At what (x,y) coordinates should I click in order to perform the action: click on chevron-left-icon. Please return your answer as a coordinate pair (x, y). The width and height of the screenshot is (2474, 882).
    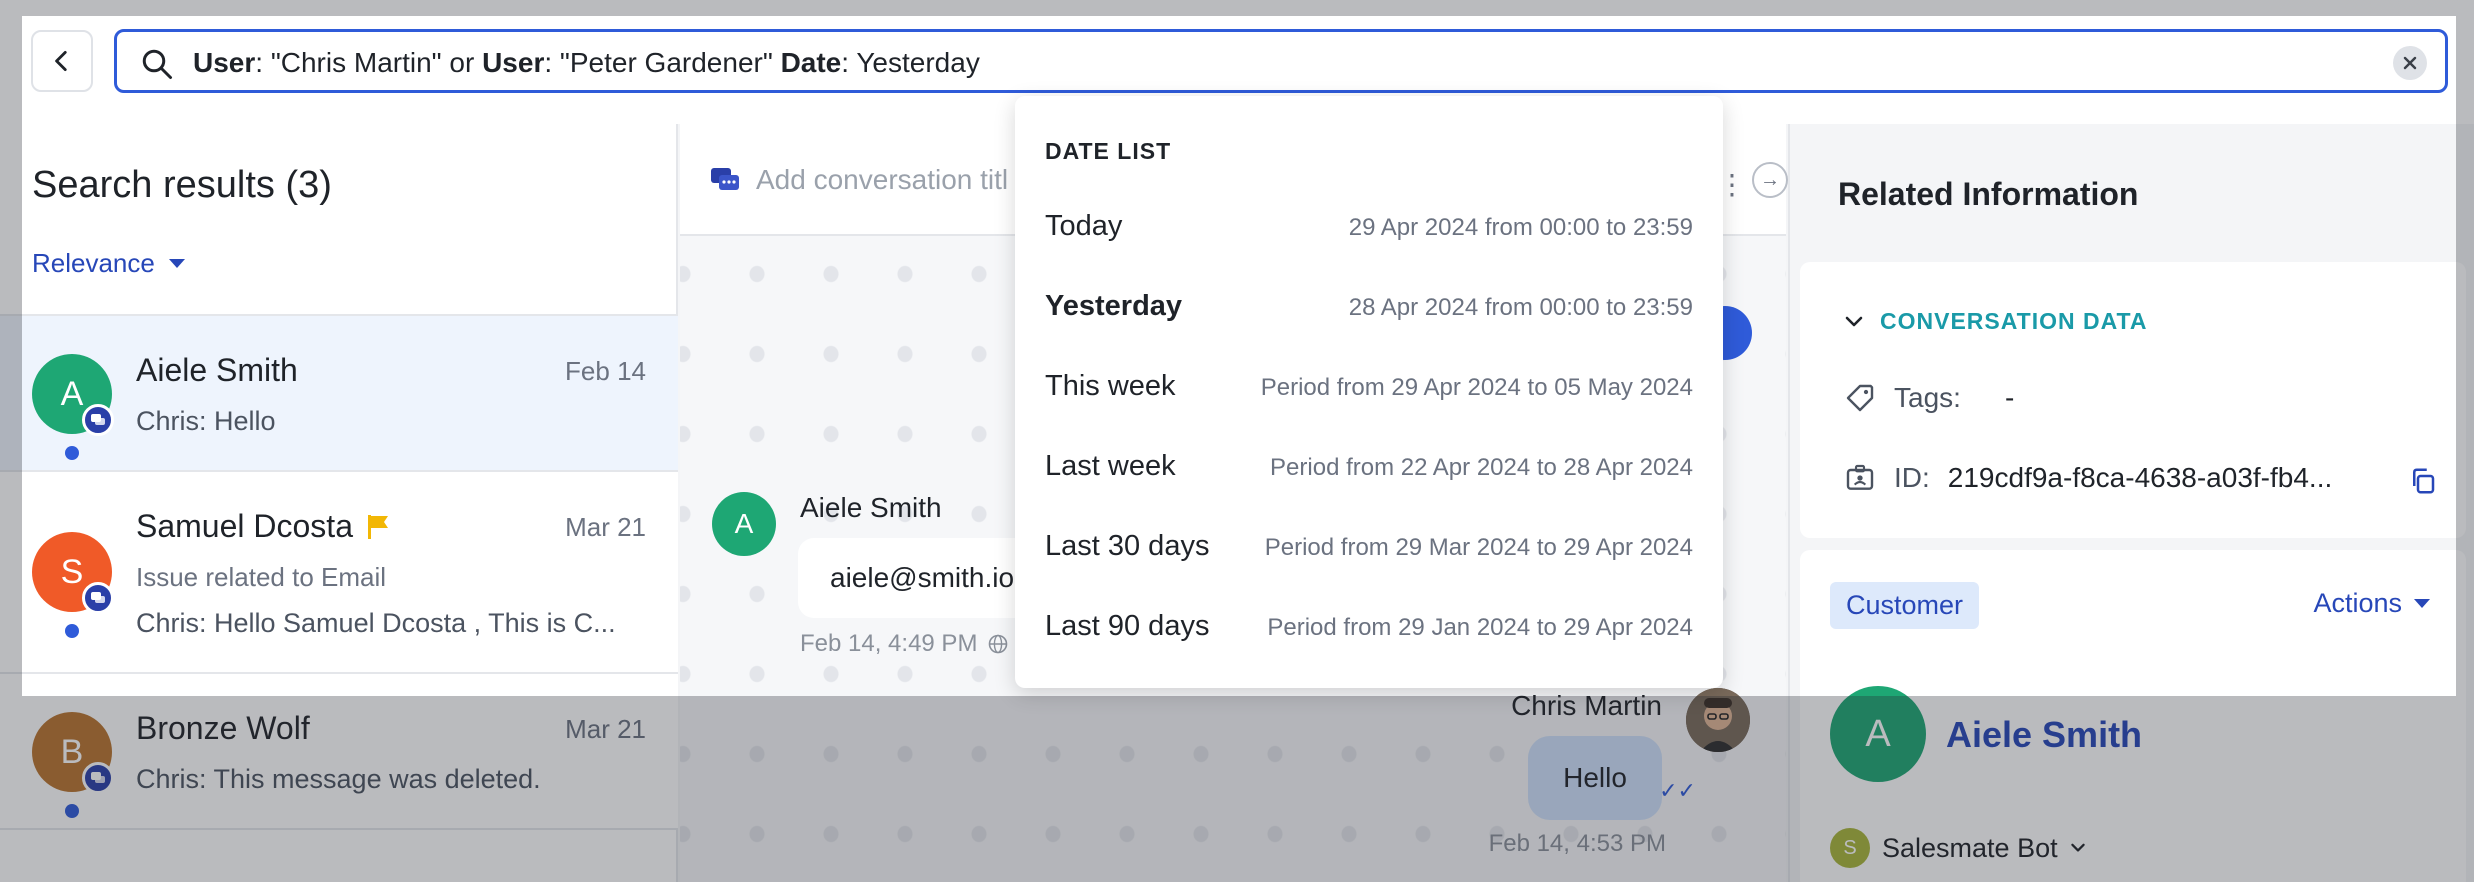
    Looking at the image, I should click on (61, 61).